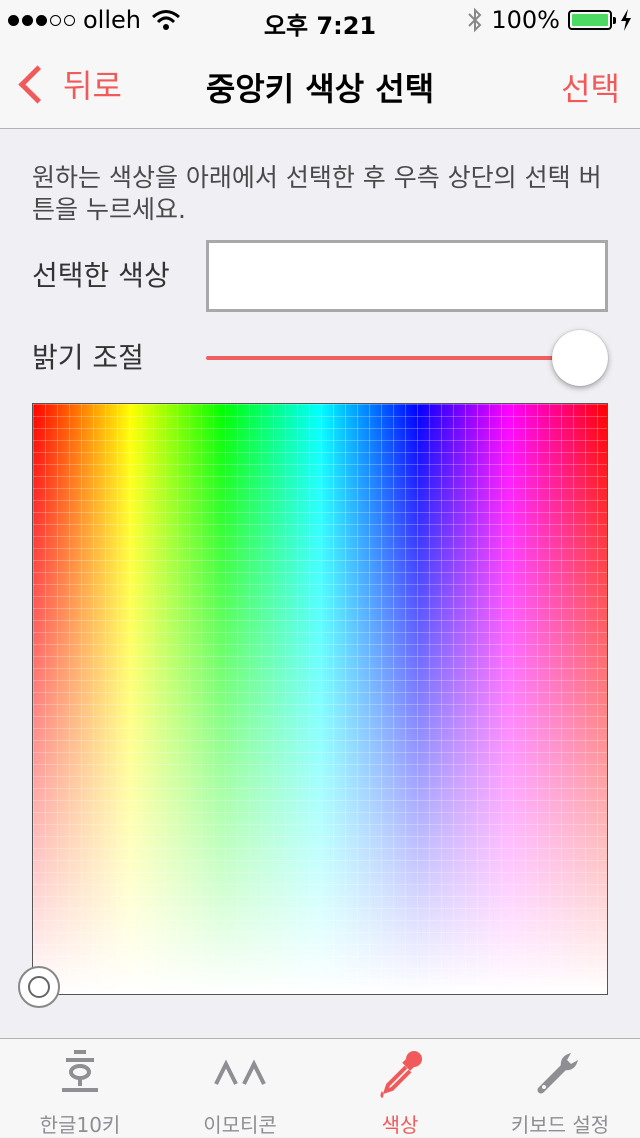 This screenshot has height=1138, width=640. I want to click on tab-label: 키보드 설정, so click(560, 1125).